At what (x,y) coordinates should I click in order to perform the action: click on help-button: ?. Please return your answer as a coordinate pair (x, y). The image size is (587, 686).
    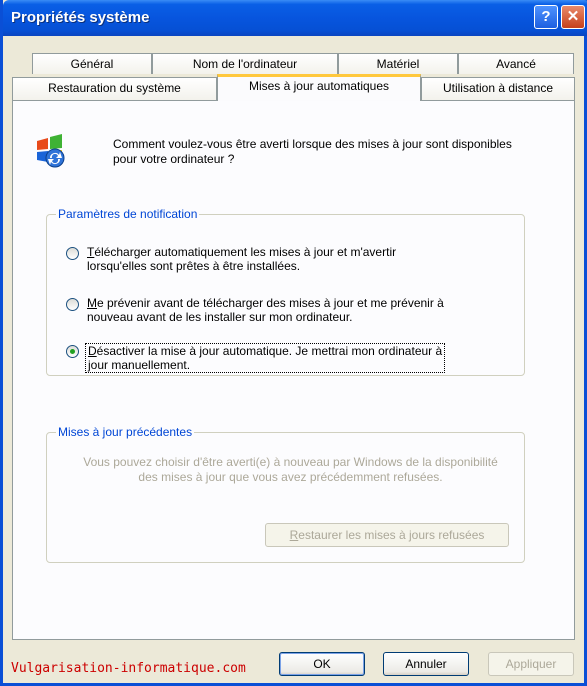
    Looking at the image, I should click on (546, 17).